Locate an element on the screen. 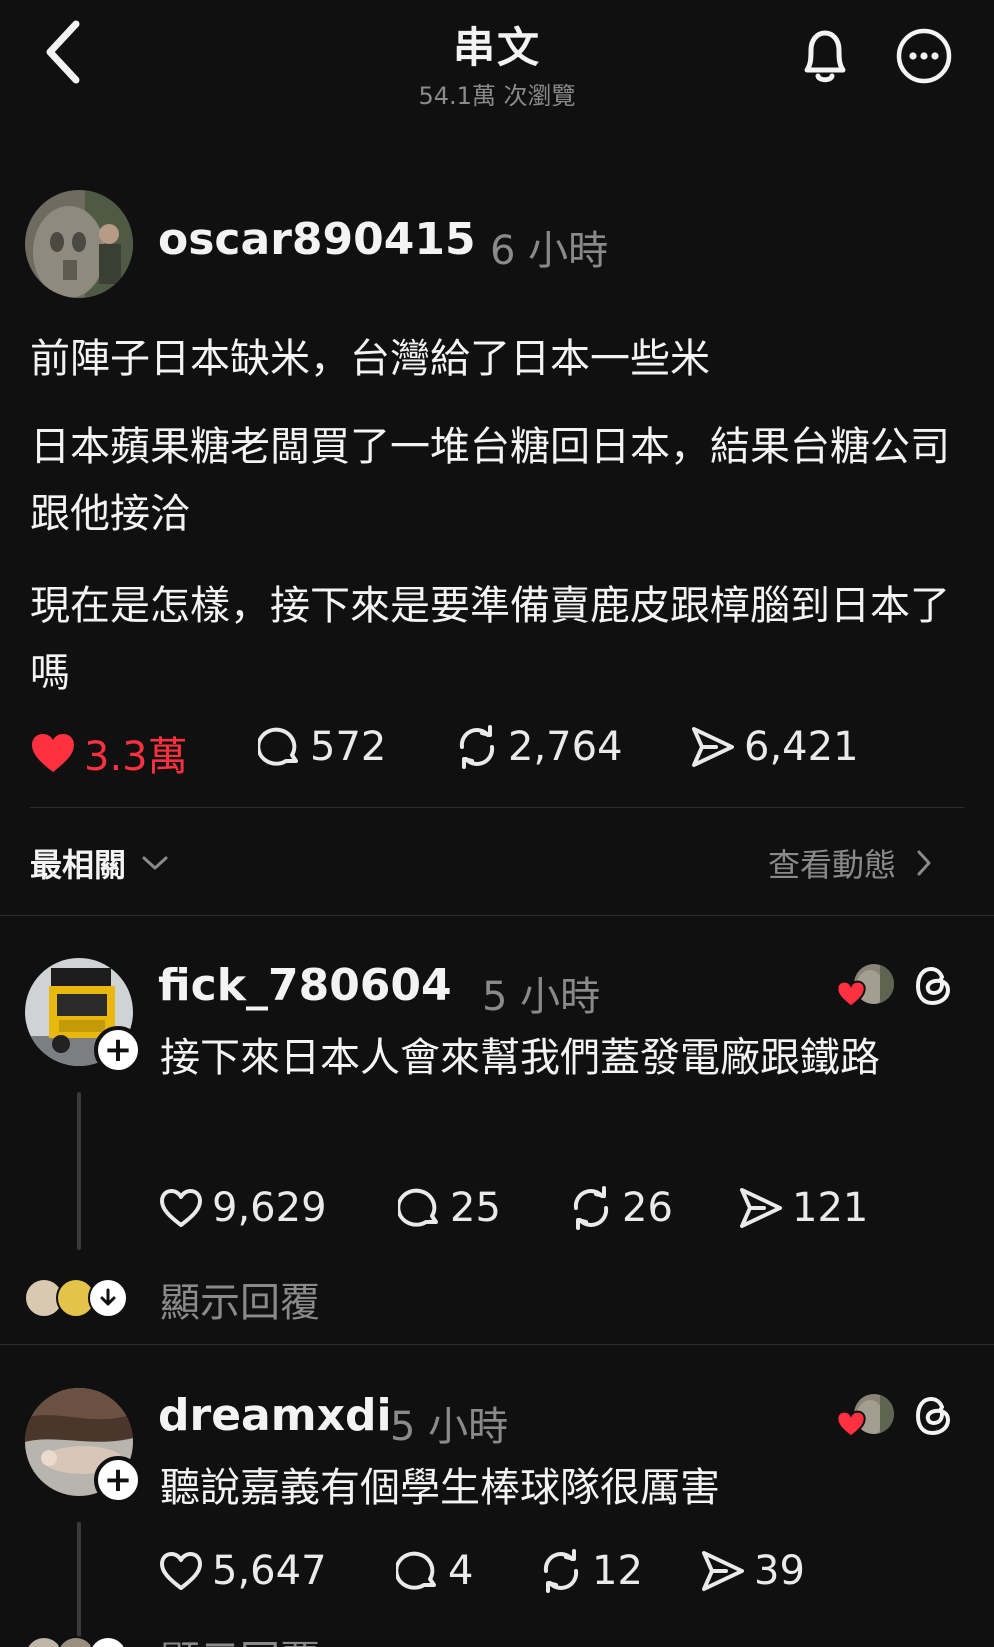 The image size is (994, 1647). like-count: 5,647 is located at coordinates (269, 1571).